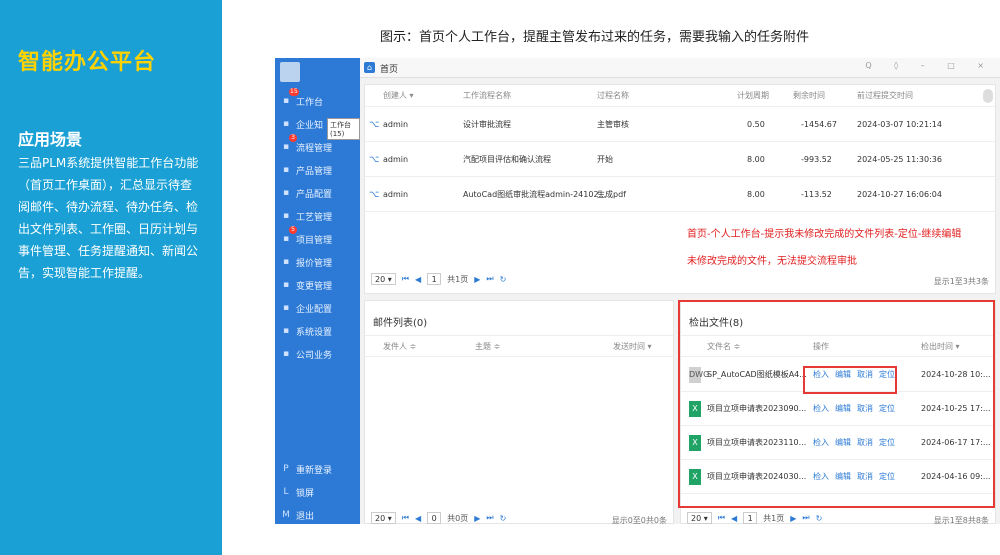 The image size is (1000, 555). Describe the element at coordinates (286, 239) in the screenshot. I see `project-icon: ▪` at that location.